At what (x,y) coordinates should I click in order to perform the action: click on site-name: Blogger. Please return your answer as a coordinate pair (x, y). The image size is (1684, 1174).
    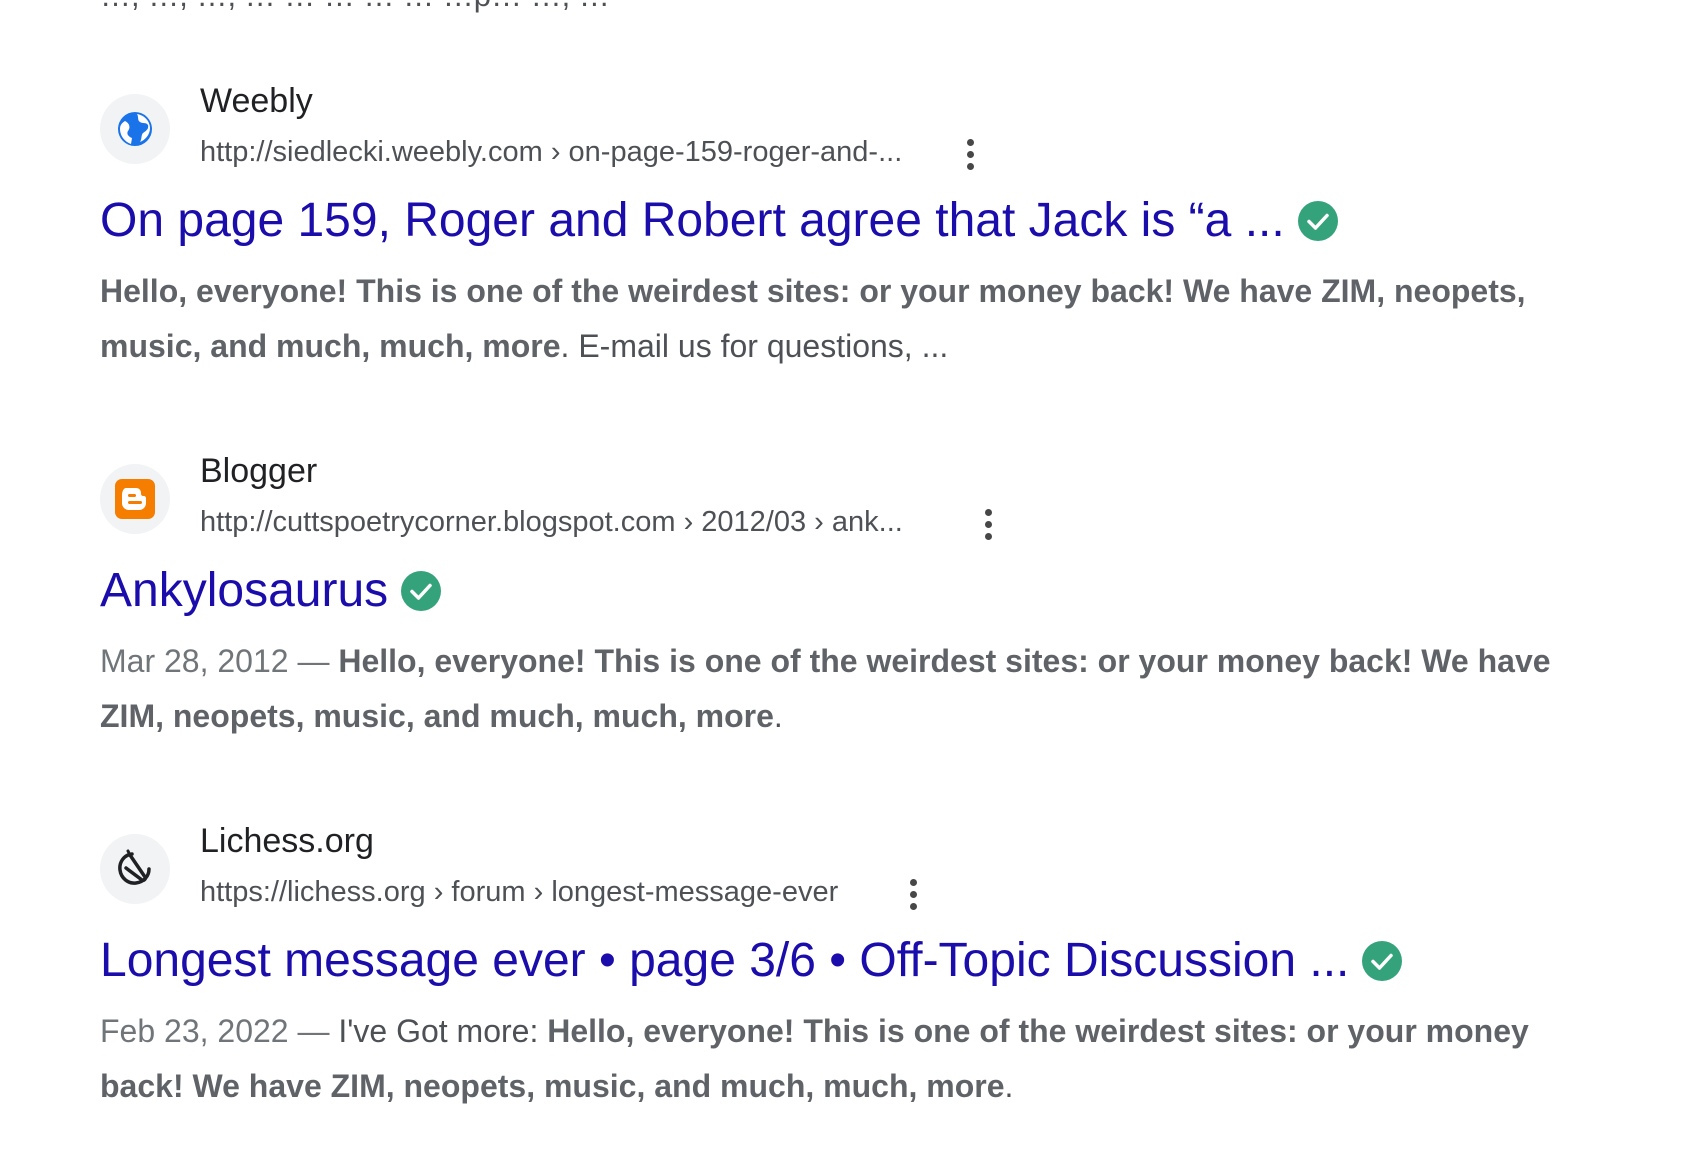
    Looking at the image, I should click on (258, 471).